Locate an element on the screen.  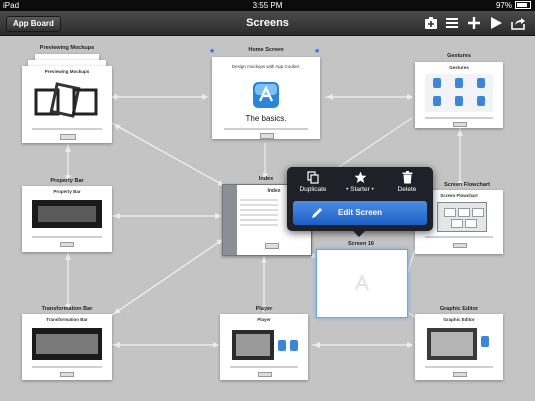
card-label: Graphic Editor is located at coordinates (459, 309).